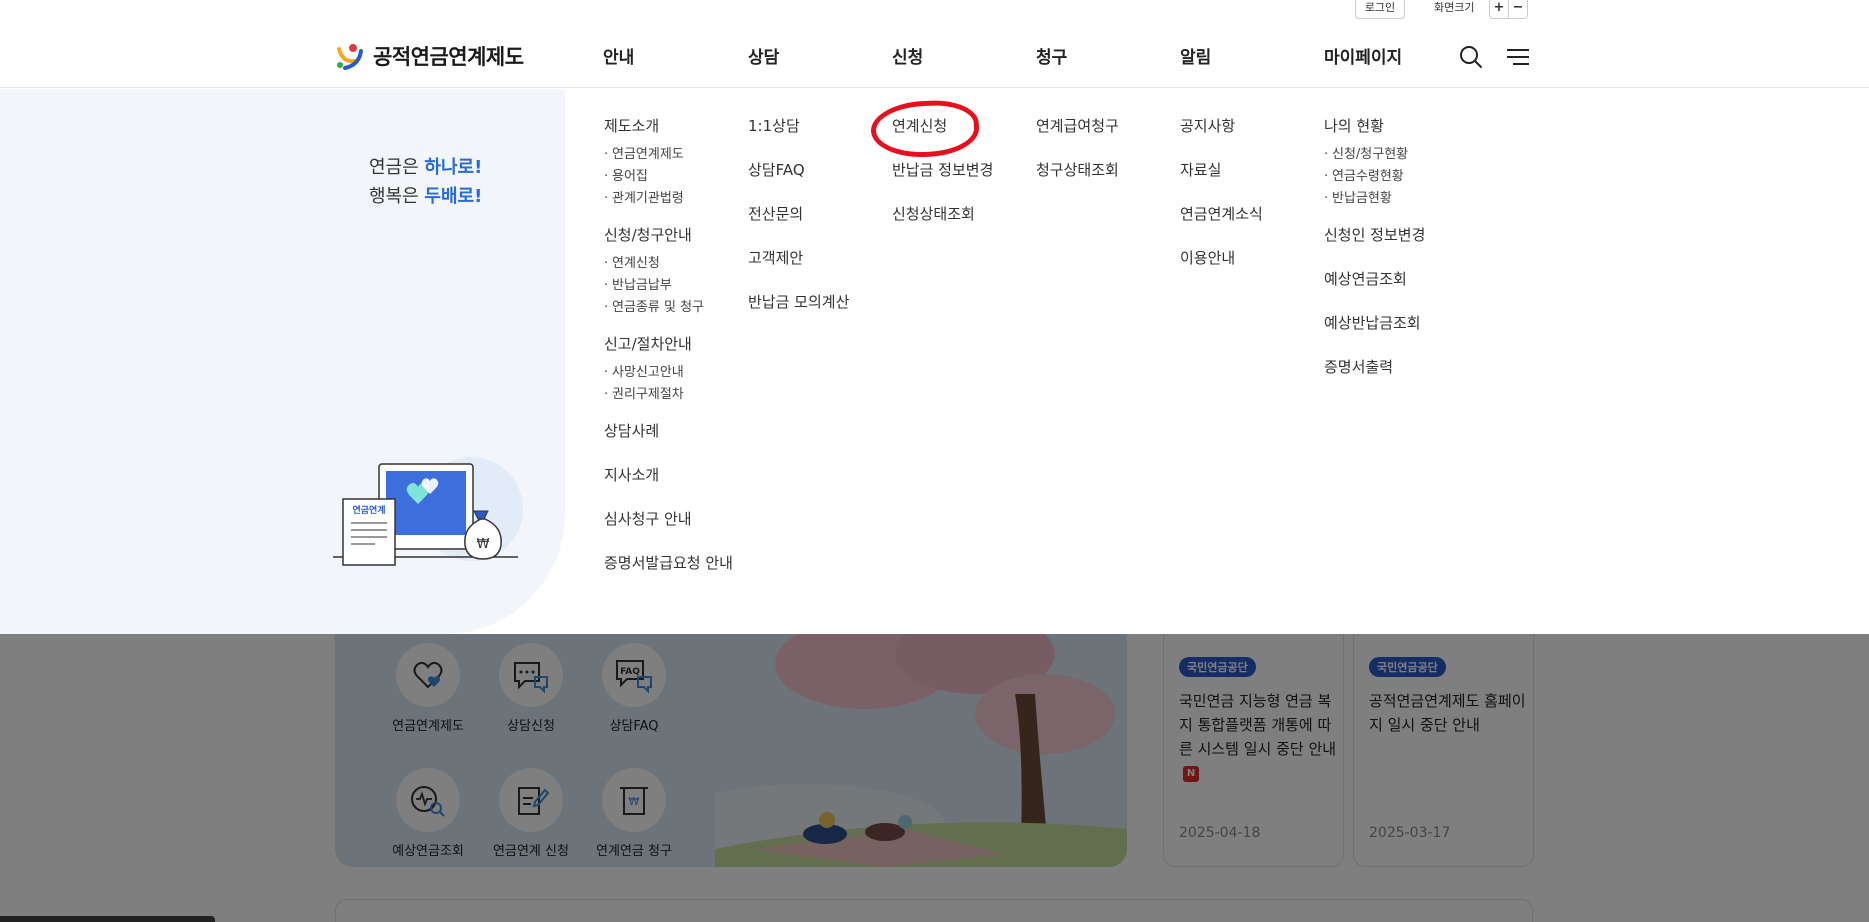 This screenshot has height=922, width=1869. I want to click on menu-subitem: 관계기관법령, so click(668, 199).